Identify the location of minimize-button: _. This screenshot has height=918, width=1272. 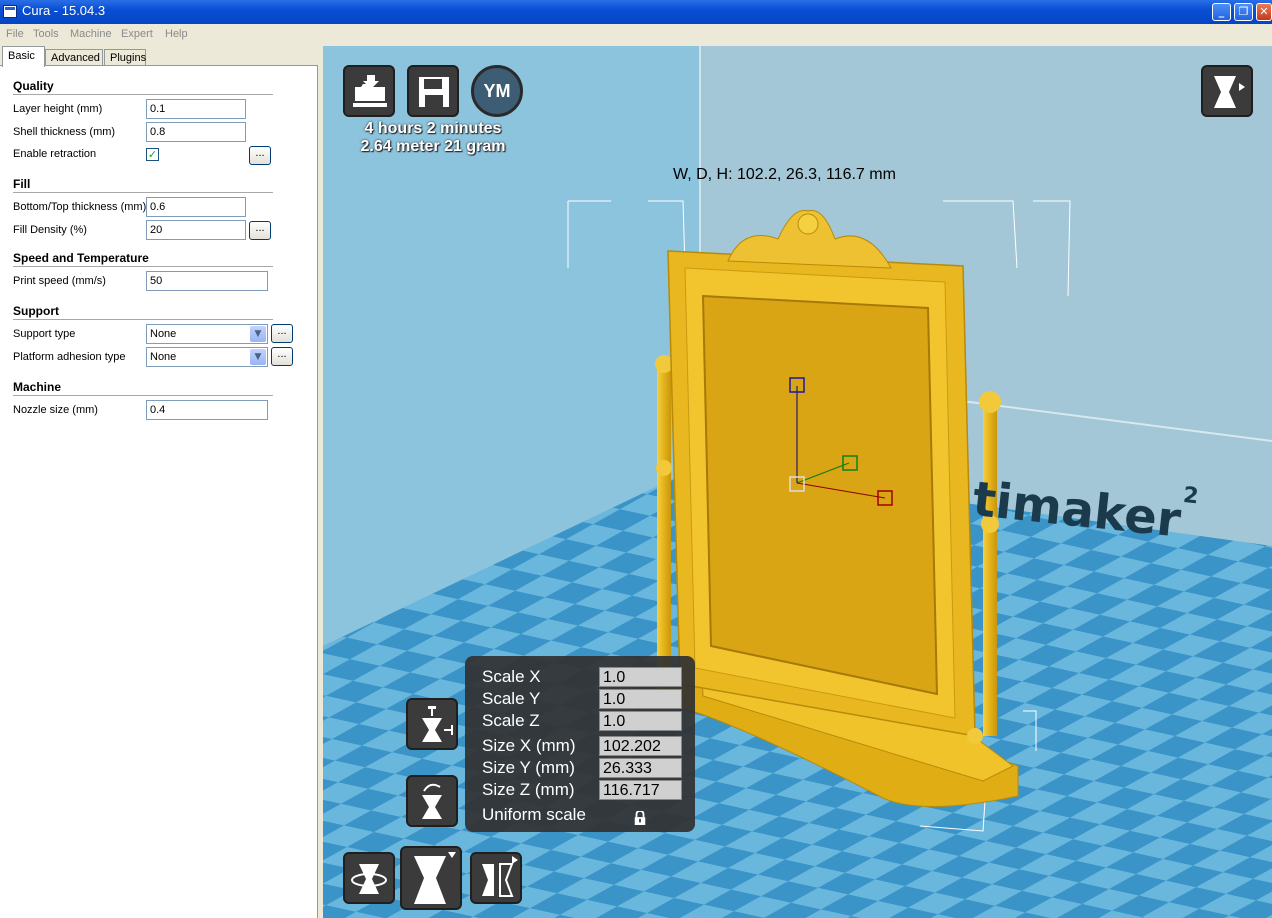
(1221, 12).